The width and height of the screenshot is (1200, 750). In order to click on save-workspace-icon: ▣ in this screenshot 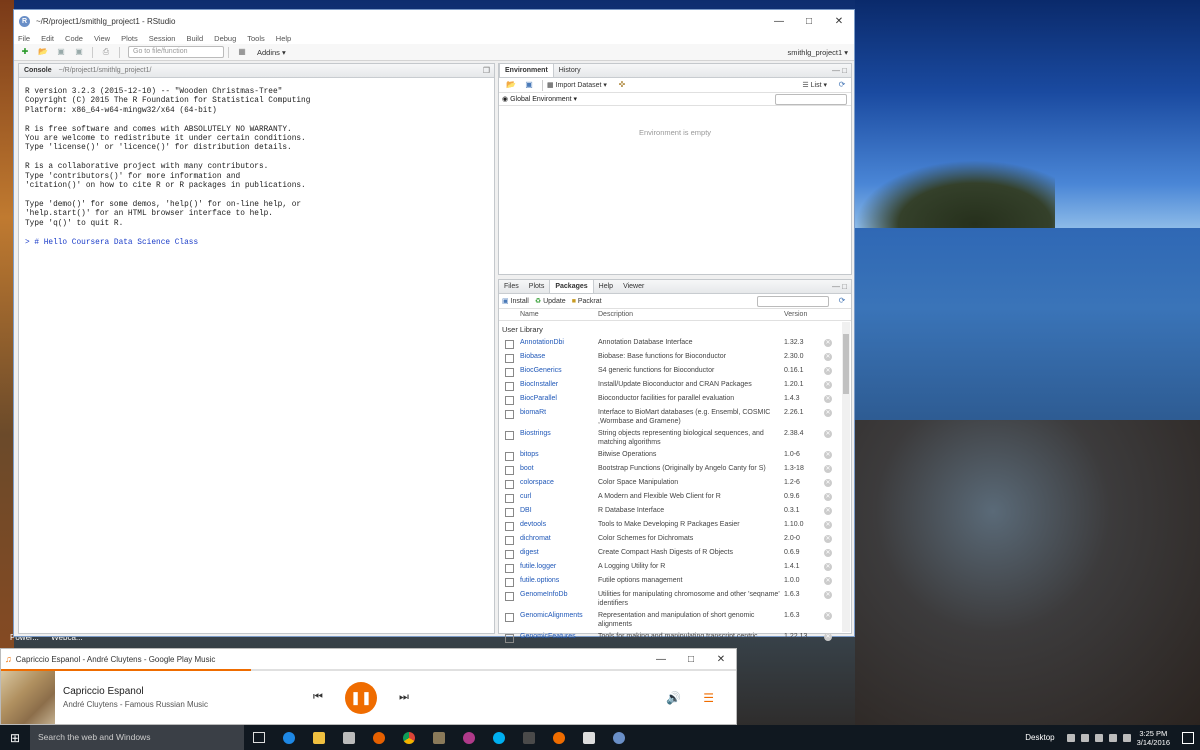, I will do `click(529, 85)`.